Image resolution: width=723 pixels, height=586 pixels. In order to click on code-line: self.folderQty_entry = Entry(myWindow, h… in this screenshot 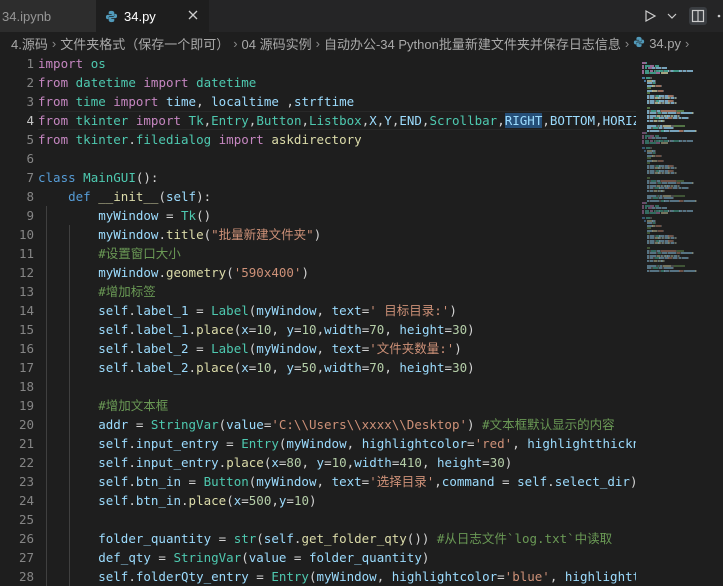, I will do `click(337, 576)`.